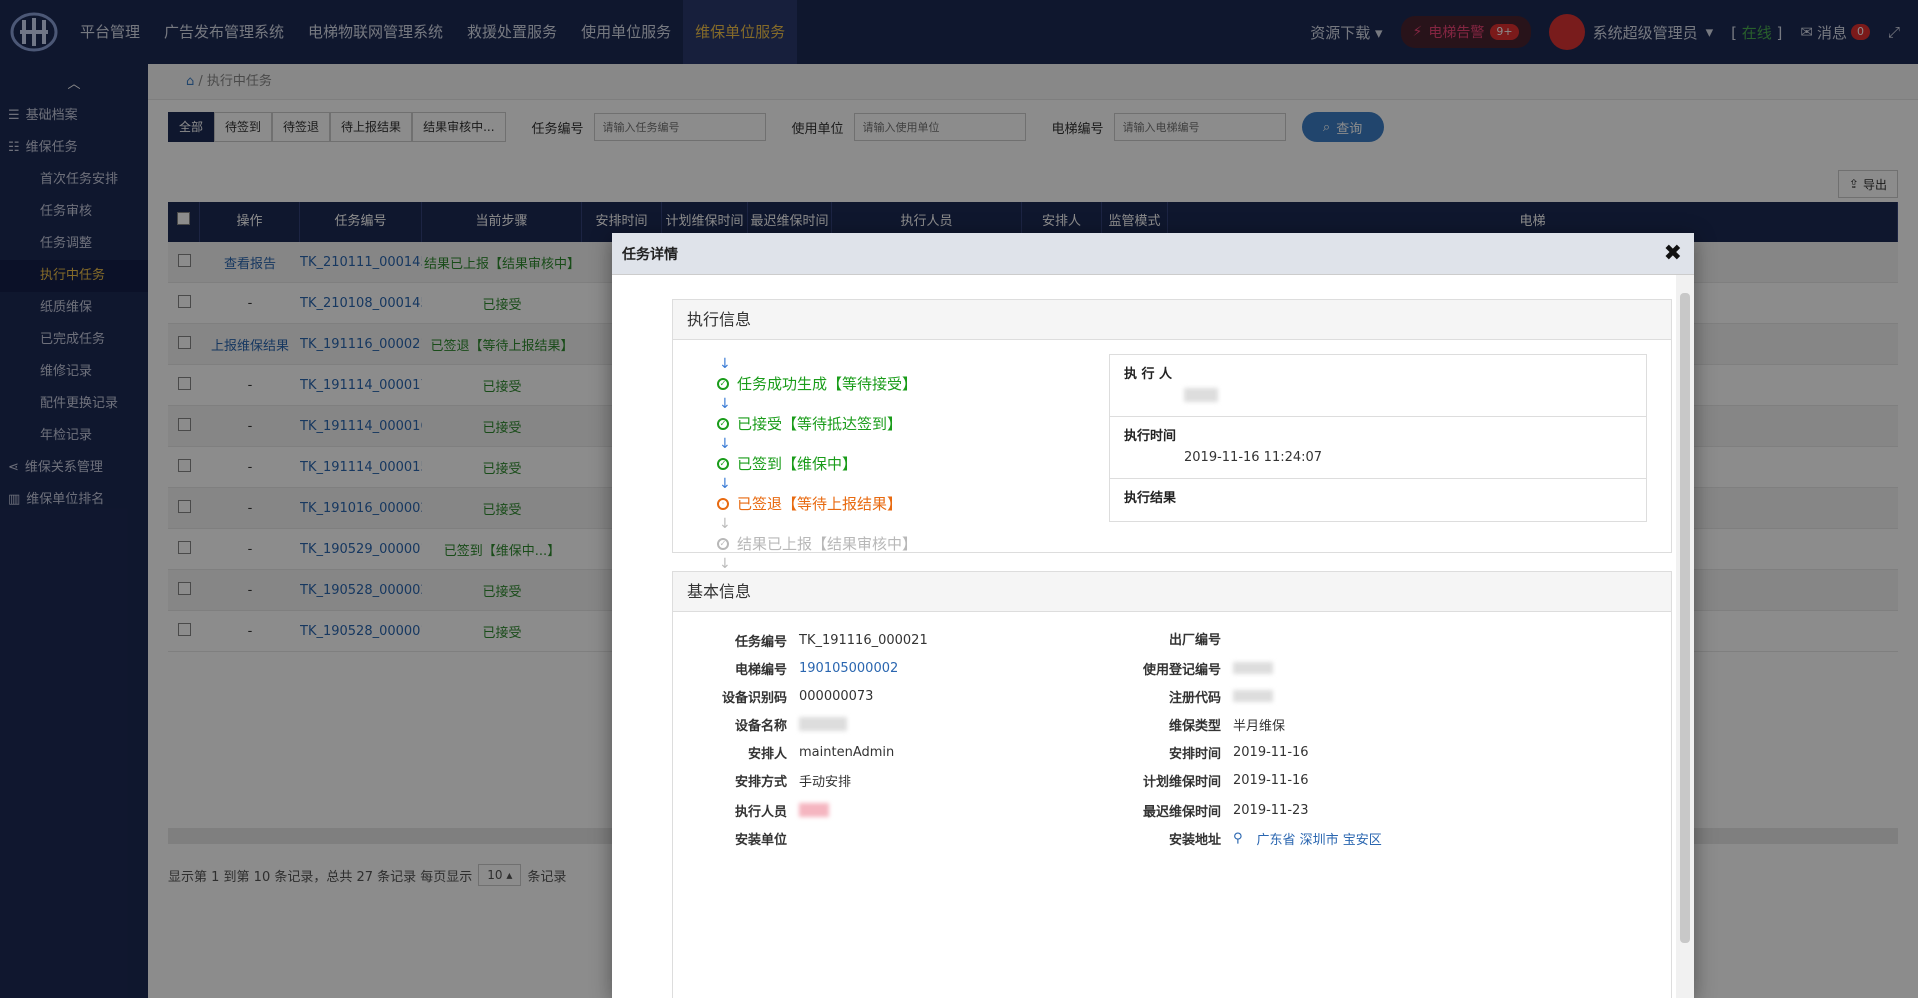 Image resolution: width=1918 pixels, height=998 pixels. Describe the element at coordinates (723, 504) in the screenshot. I see `step-check-icon: ·` at that location.